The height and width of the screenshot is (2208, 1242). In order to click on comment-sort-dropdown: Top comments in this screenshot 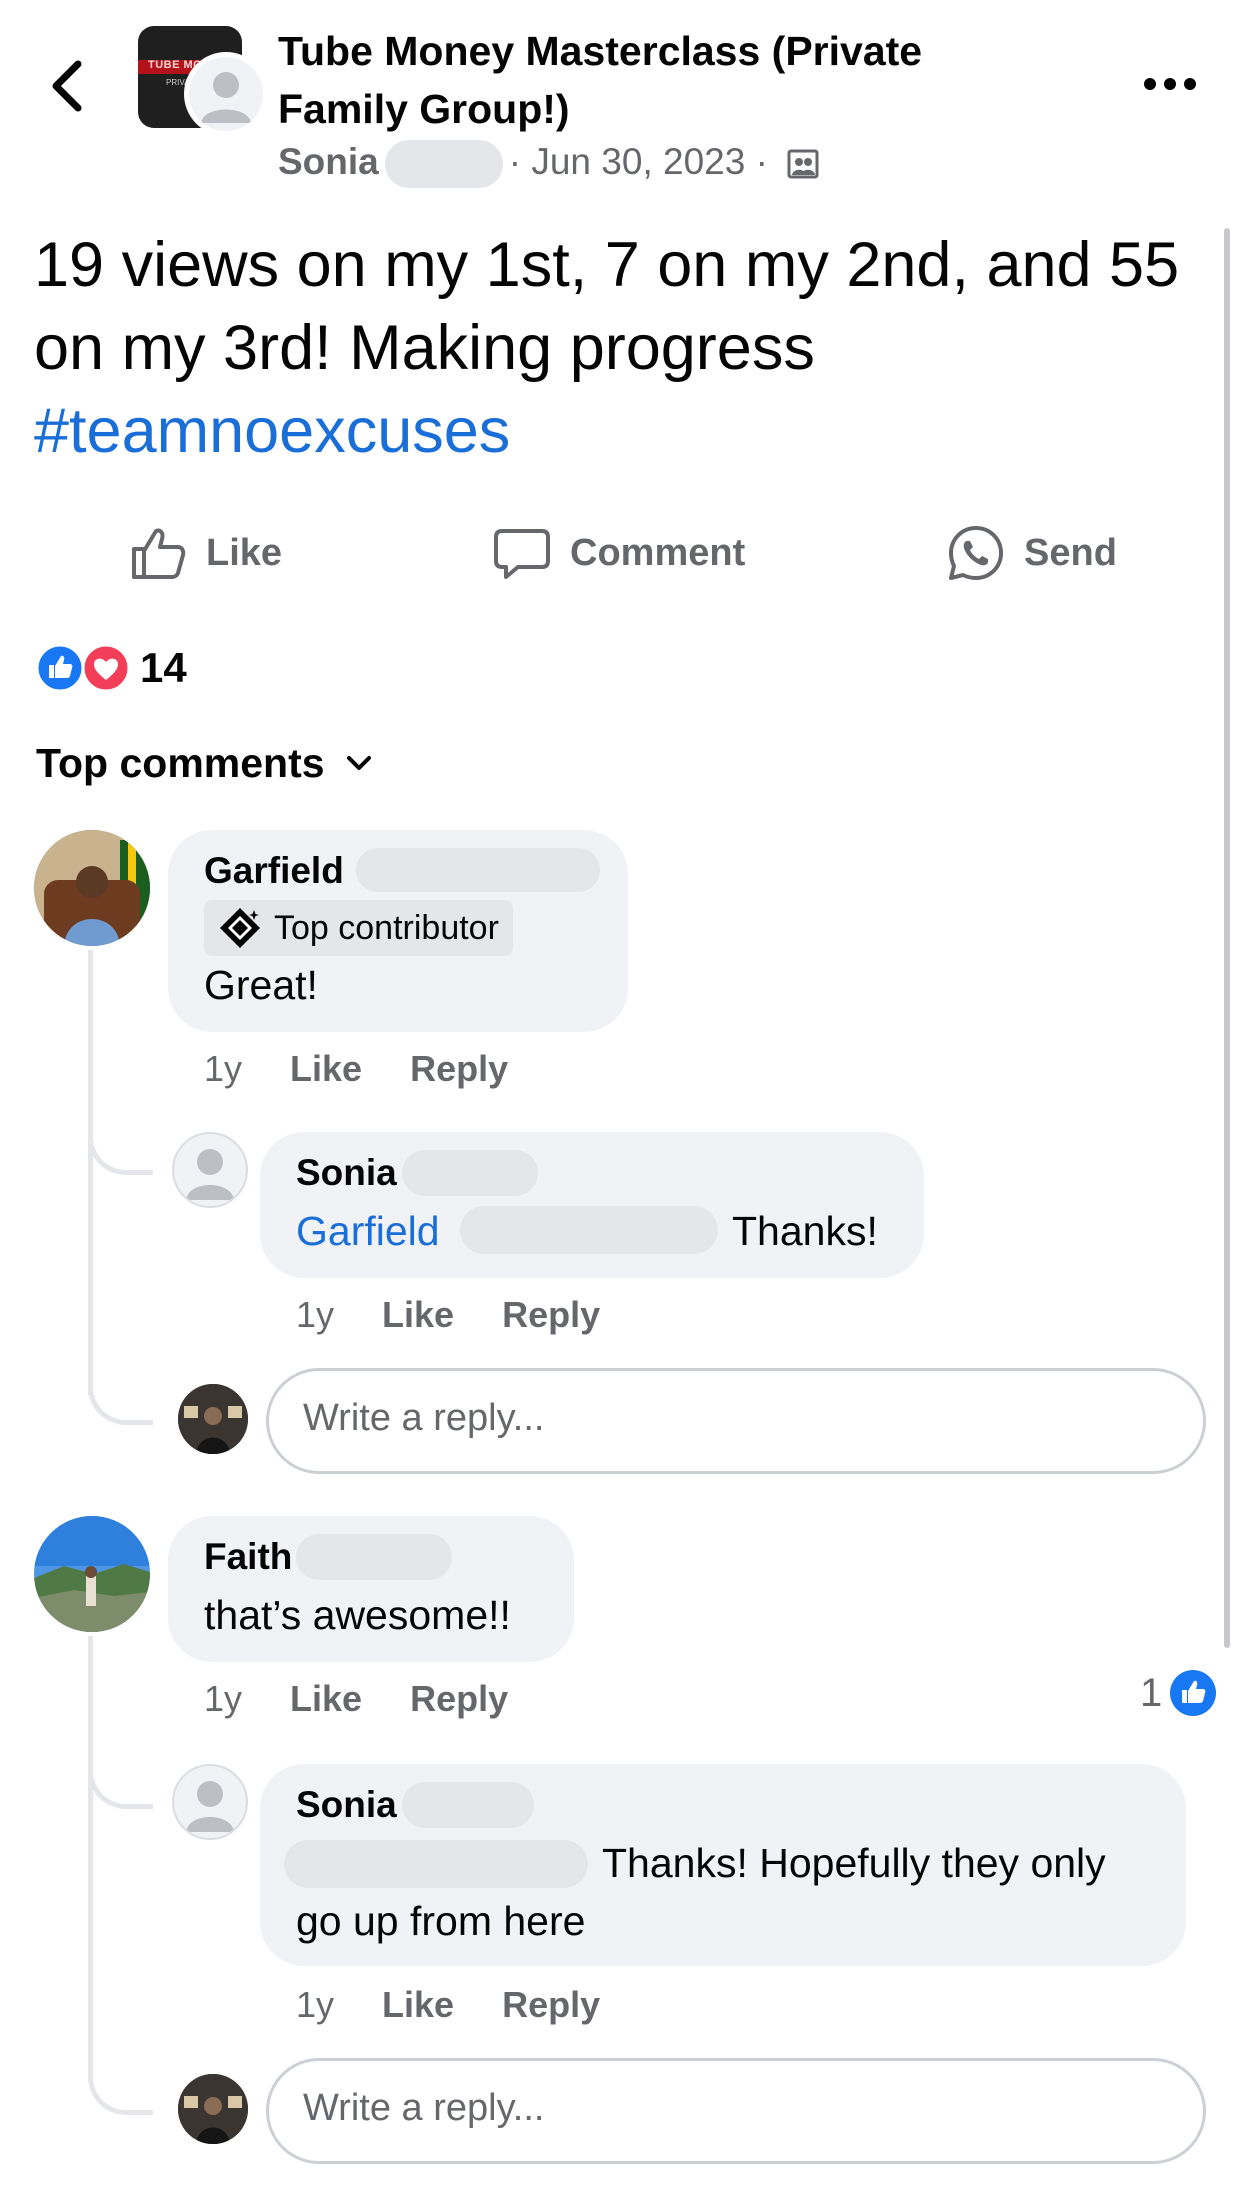, I will do `click(204, 763)`.